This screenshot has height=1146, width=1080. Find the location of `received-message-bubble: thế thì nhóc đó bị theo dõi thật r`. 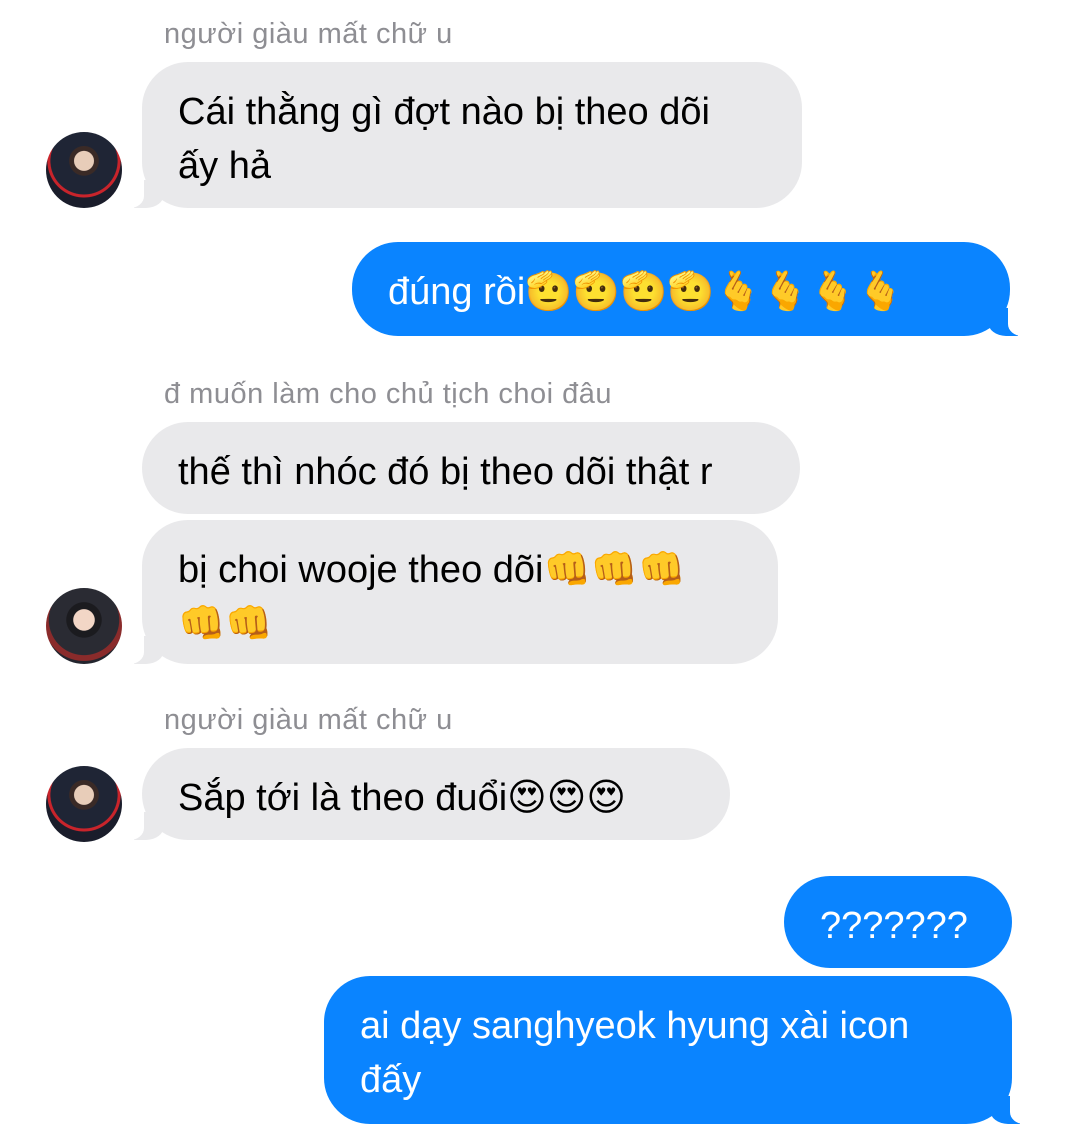

received-message-bubble: thế thì nhóc đó bị theo dõi thật r is located at coordinates (471, 468).